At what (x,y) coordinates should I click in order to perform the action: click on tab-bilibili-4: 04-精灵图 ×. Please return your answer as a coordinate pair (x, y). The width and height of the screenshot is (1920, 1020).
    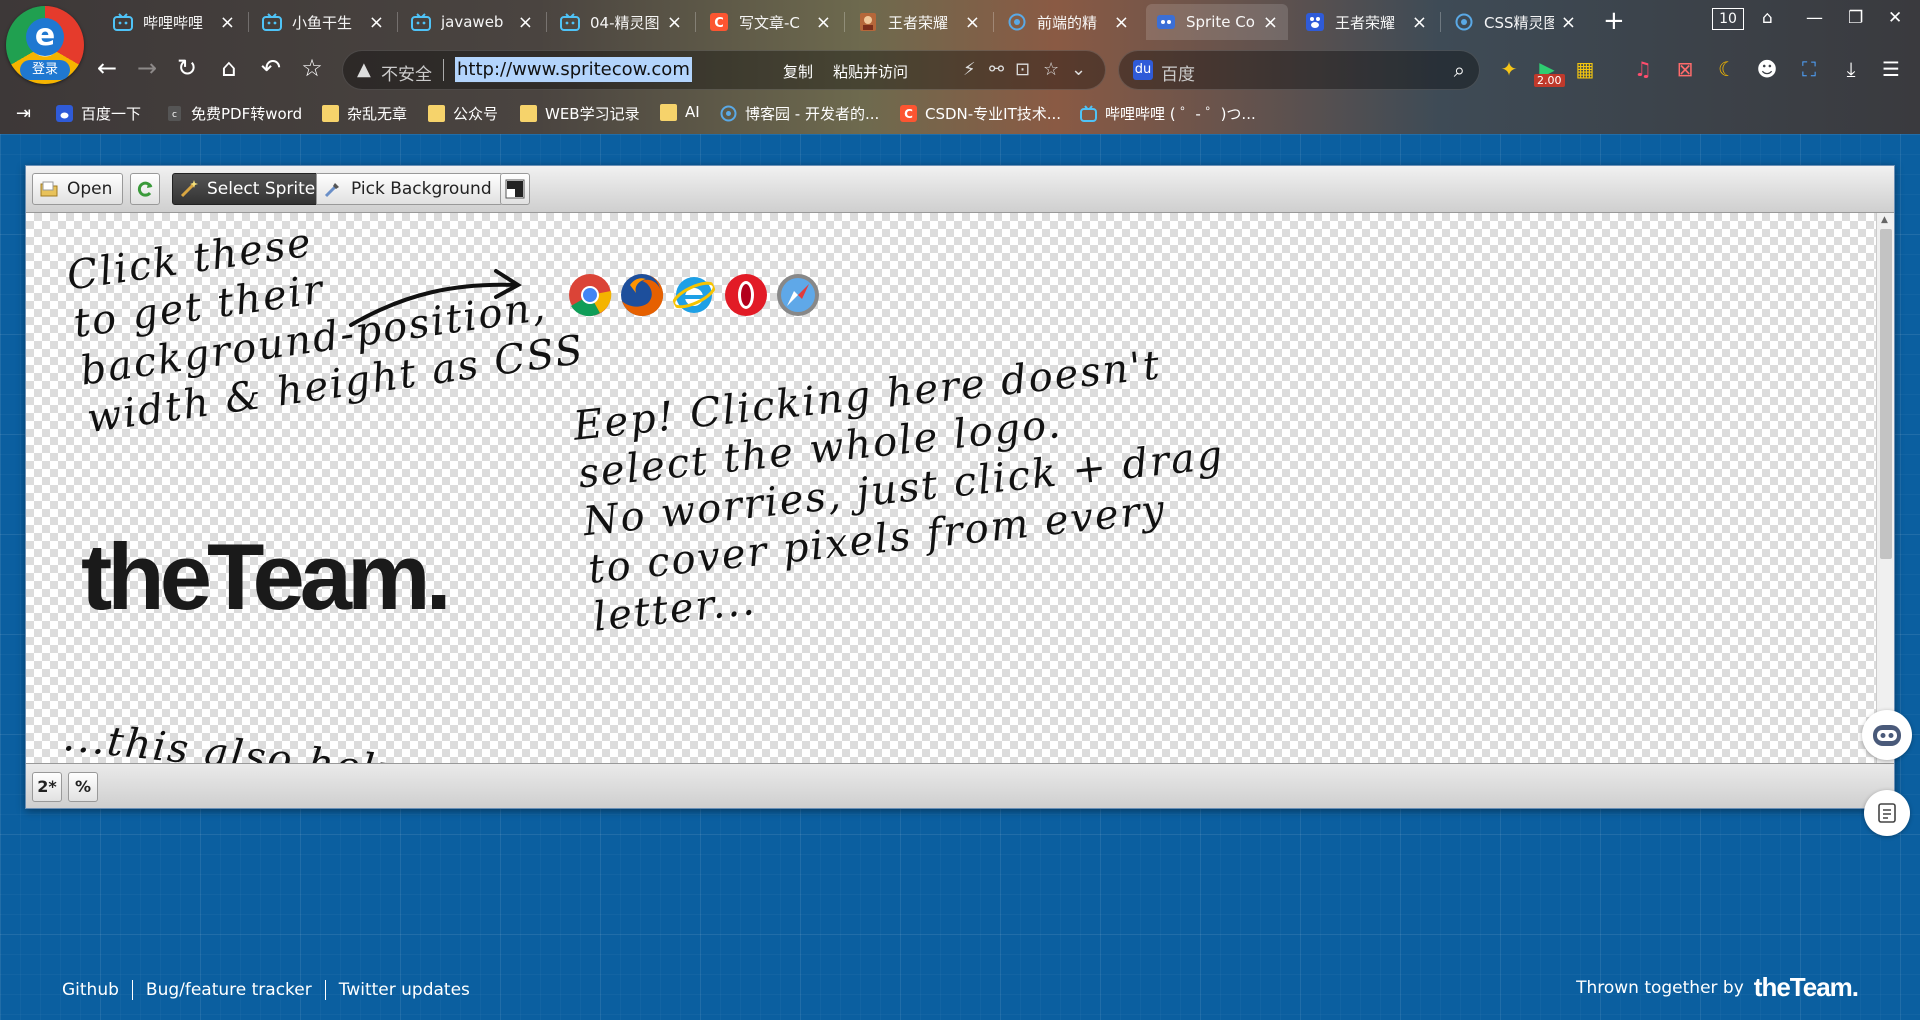
    Looking at the image, I should click on (621, 22).